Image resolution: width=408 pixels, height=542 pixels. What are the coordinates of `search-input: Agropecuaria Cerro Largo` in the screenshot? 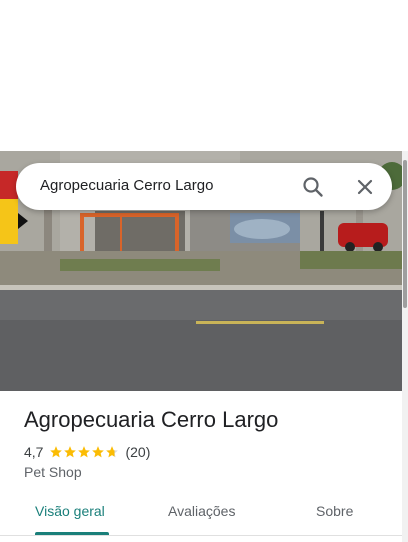 It's located at (126, 185).